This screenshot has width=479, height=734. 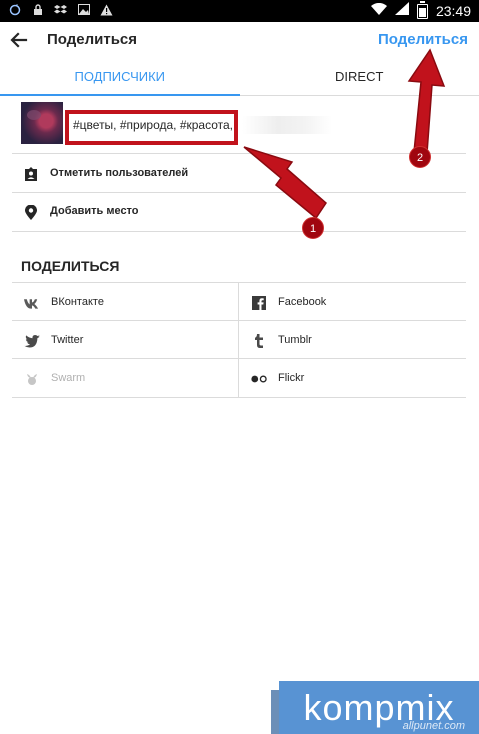 What do you see at coordinates (77, 302) in the screenshot?
I see `share-vk-label: ВКонтакте` at bounding box center [77, 302].